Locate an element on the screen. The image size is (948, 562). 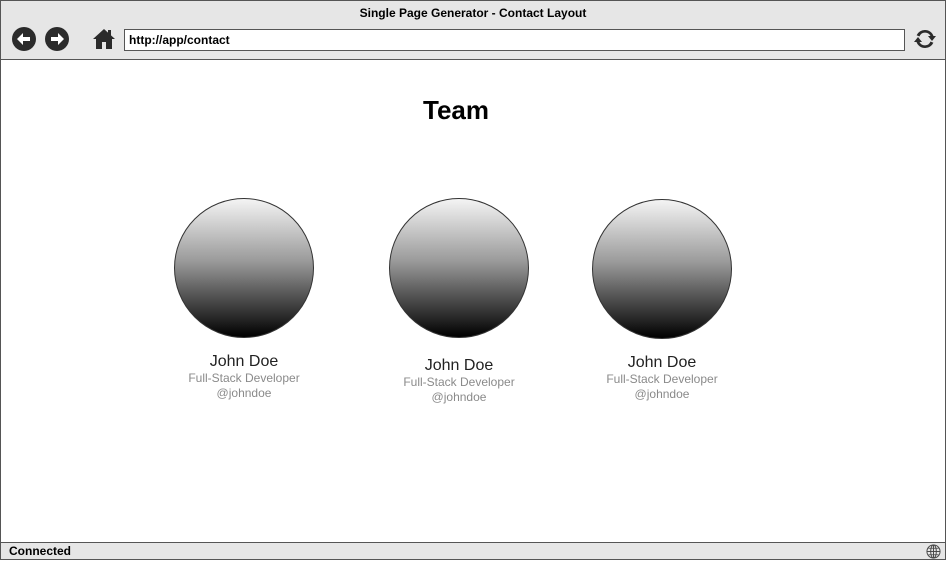
back-button is located at coordinates (24, 39).